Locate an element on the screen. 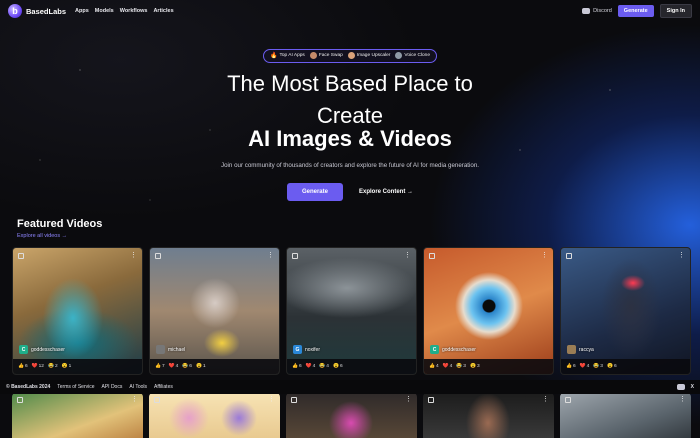  pill-image-upscaler: Image Upscaler is located at coordinates (369, 55).